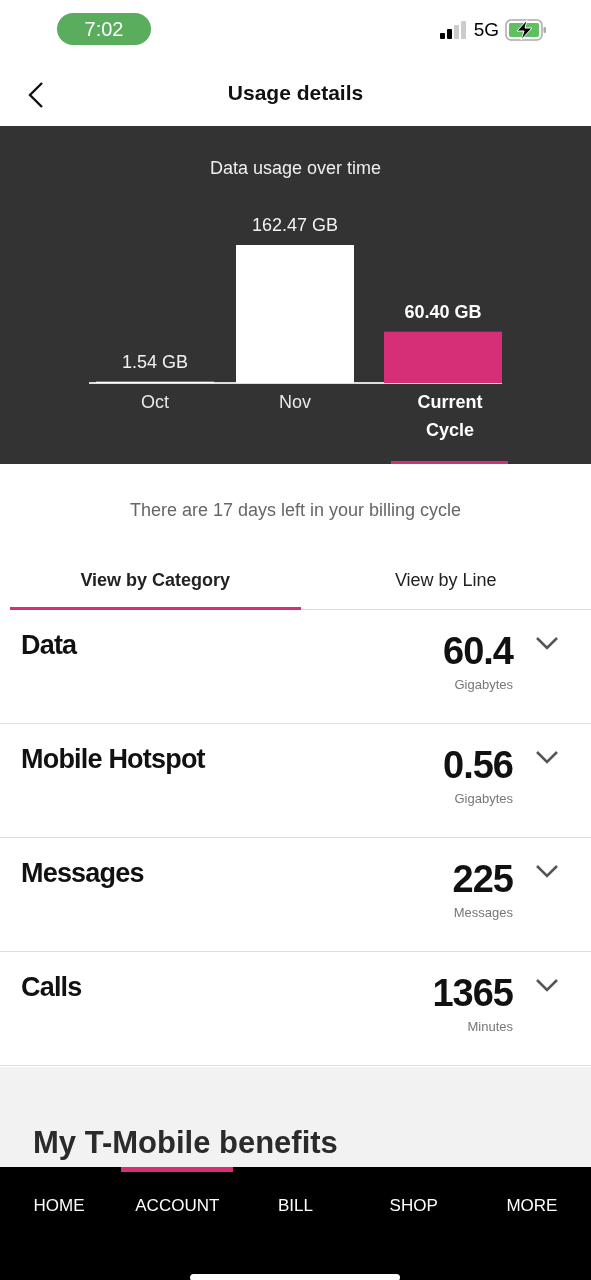  Describe the element at coordinates (472, 993) in the screenshot. I see `usage-value: 1365` at that location.